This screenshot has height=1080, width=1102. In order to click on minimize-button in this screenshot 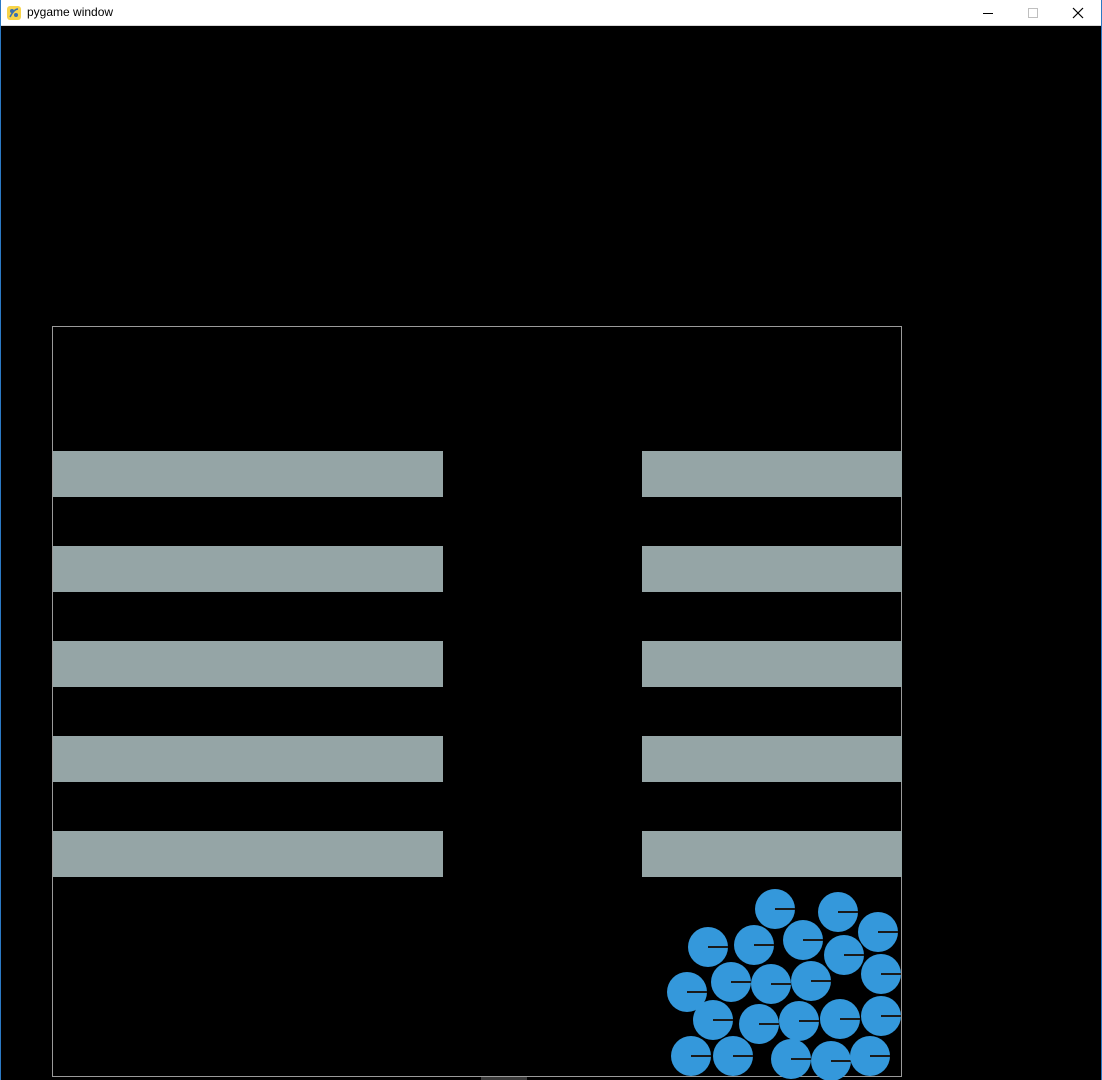, I will do `click(988, 13)`.